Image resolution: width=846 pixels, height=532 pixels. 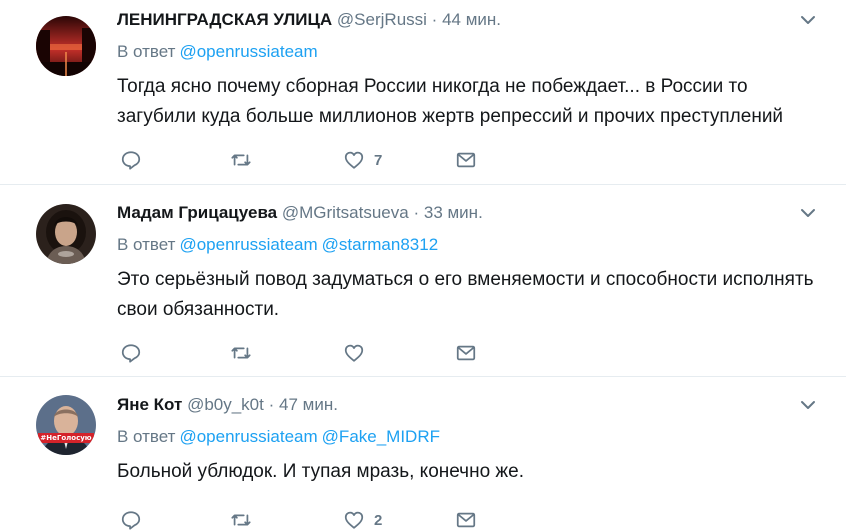 I want to click on author-handle: @b0y_k0t, so click(x=225, y=404).